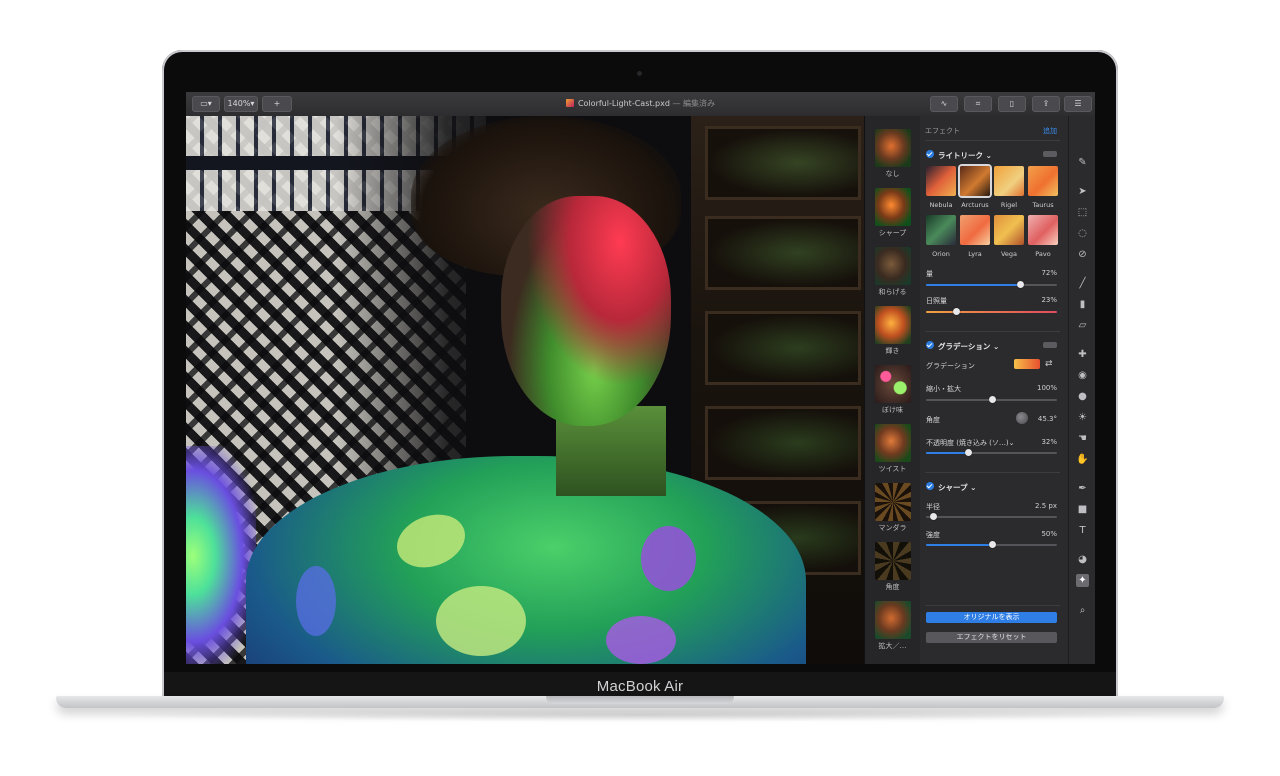 This screenshot has height=776, width=1280. I want to click on document-button: ▯, so click(1012, 104).